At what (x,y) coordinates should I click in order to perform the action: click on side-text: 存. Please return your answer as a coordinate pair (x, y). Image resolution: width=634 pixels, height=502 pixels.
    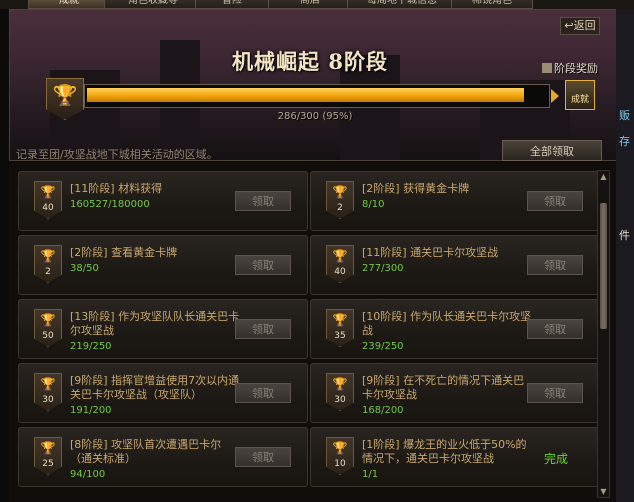
    Looking at the image, I should click on (624, 141).